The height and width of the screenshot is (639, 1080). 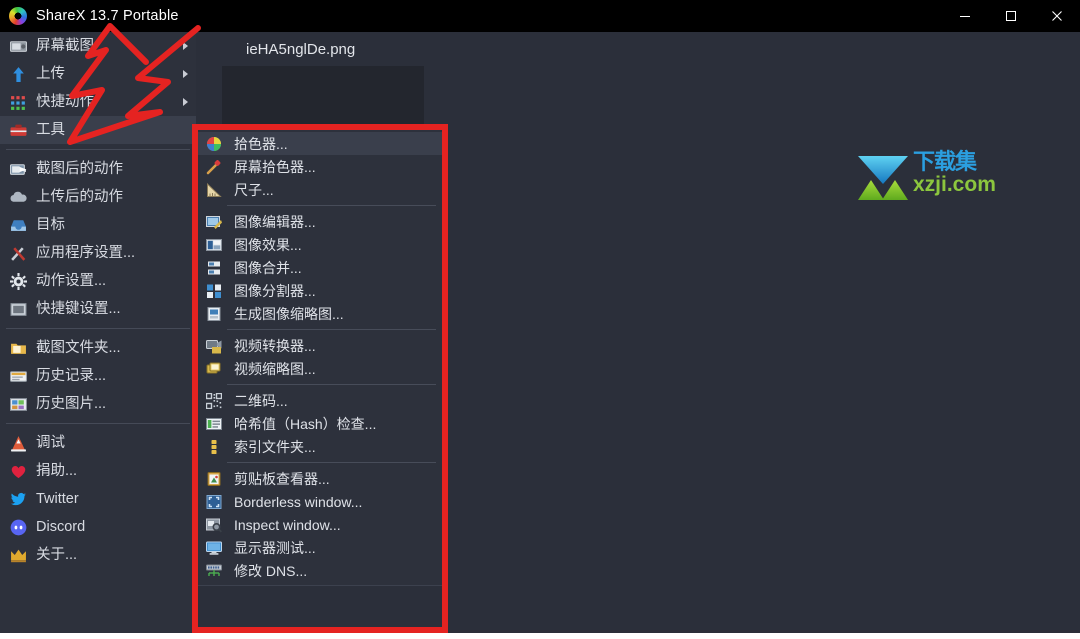 What do you see at coordinates (214, 291) in the screenshot?
I see `image-splitter-icon` at bounding box center [214, 291].